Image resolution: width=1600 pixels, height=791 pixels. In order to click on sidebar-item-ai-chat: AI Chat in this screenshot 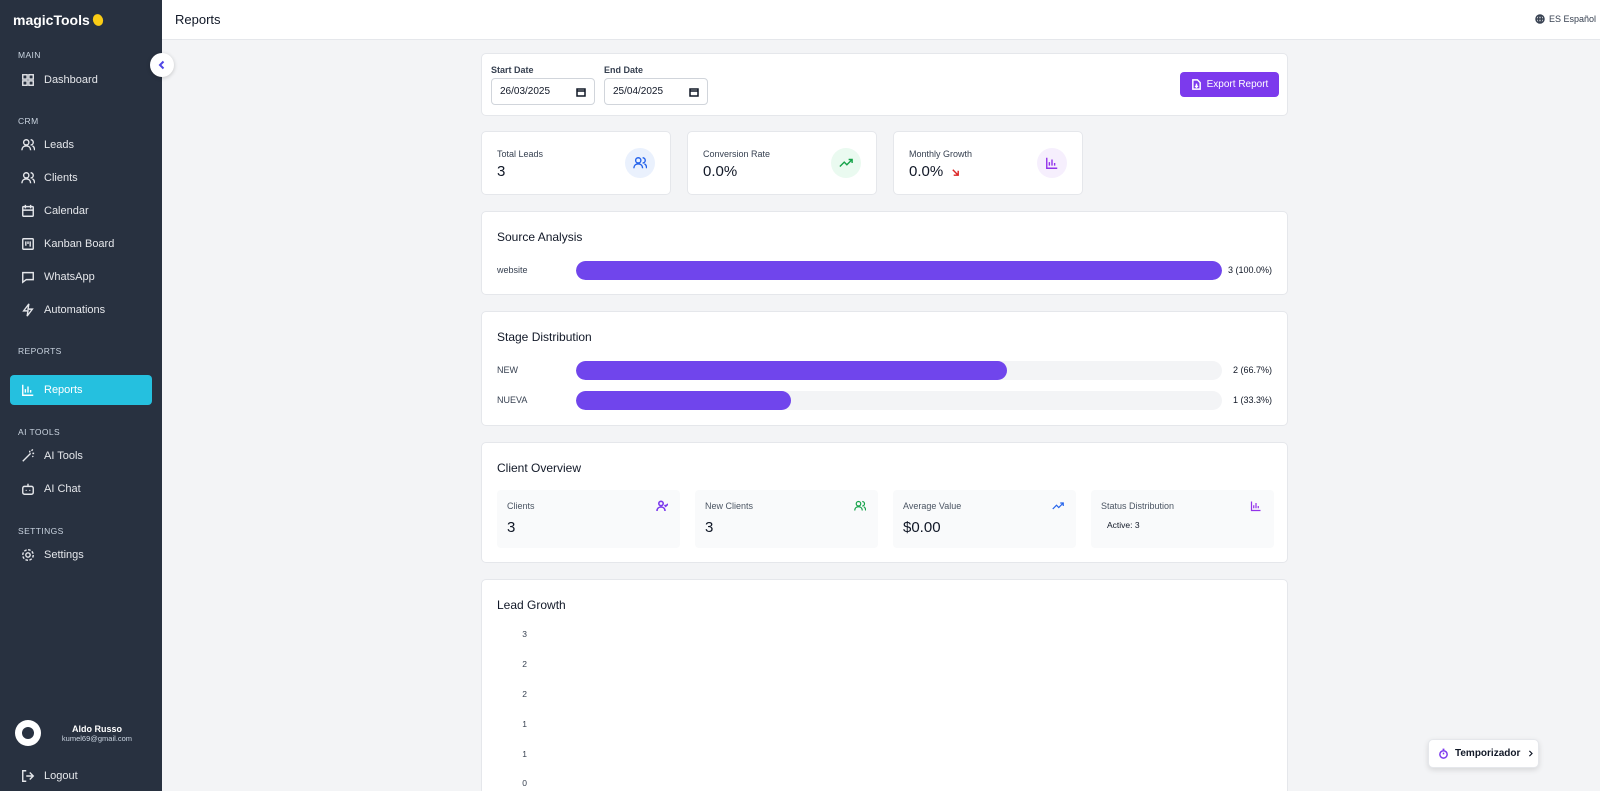, I will do `click(81, 489)`.